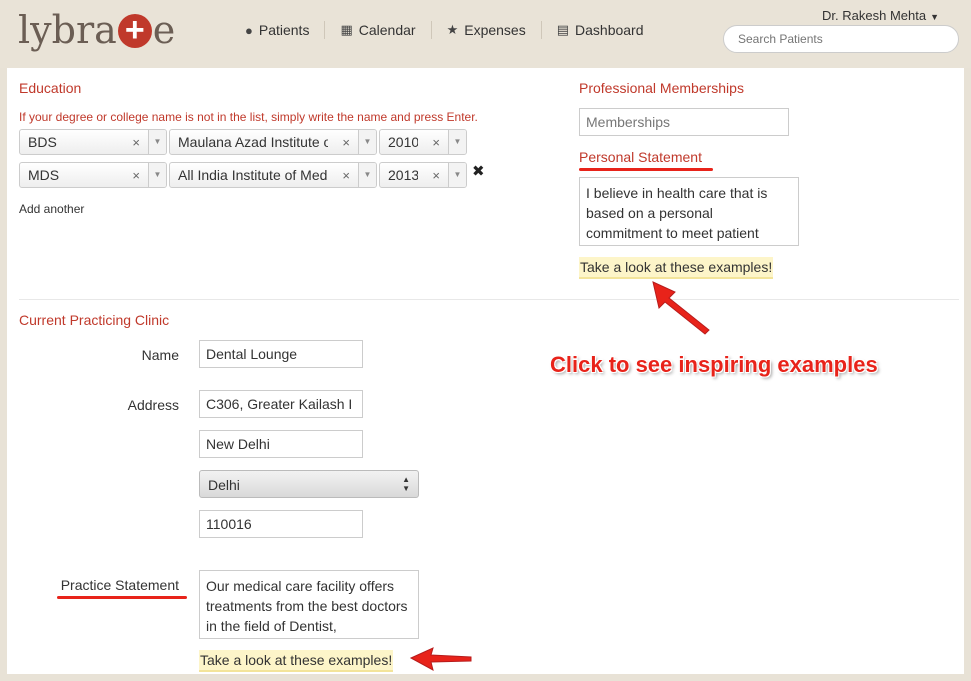 This screenshot has width=971, height=681. Describe the element at coordinates (495, 30) in the screenshot. I see `nav-label: Expenses` at that location.